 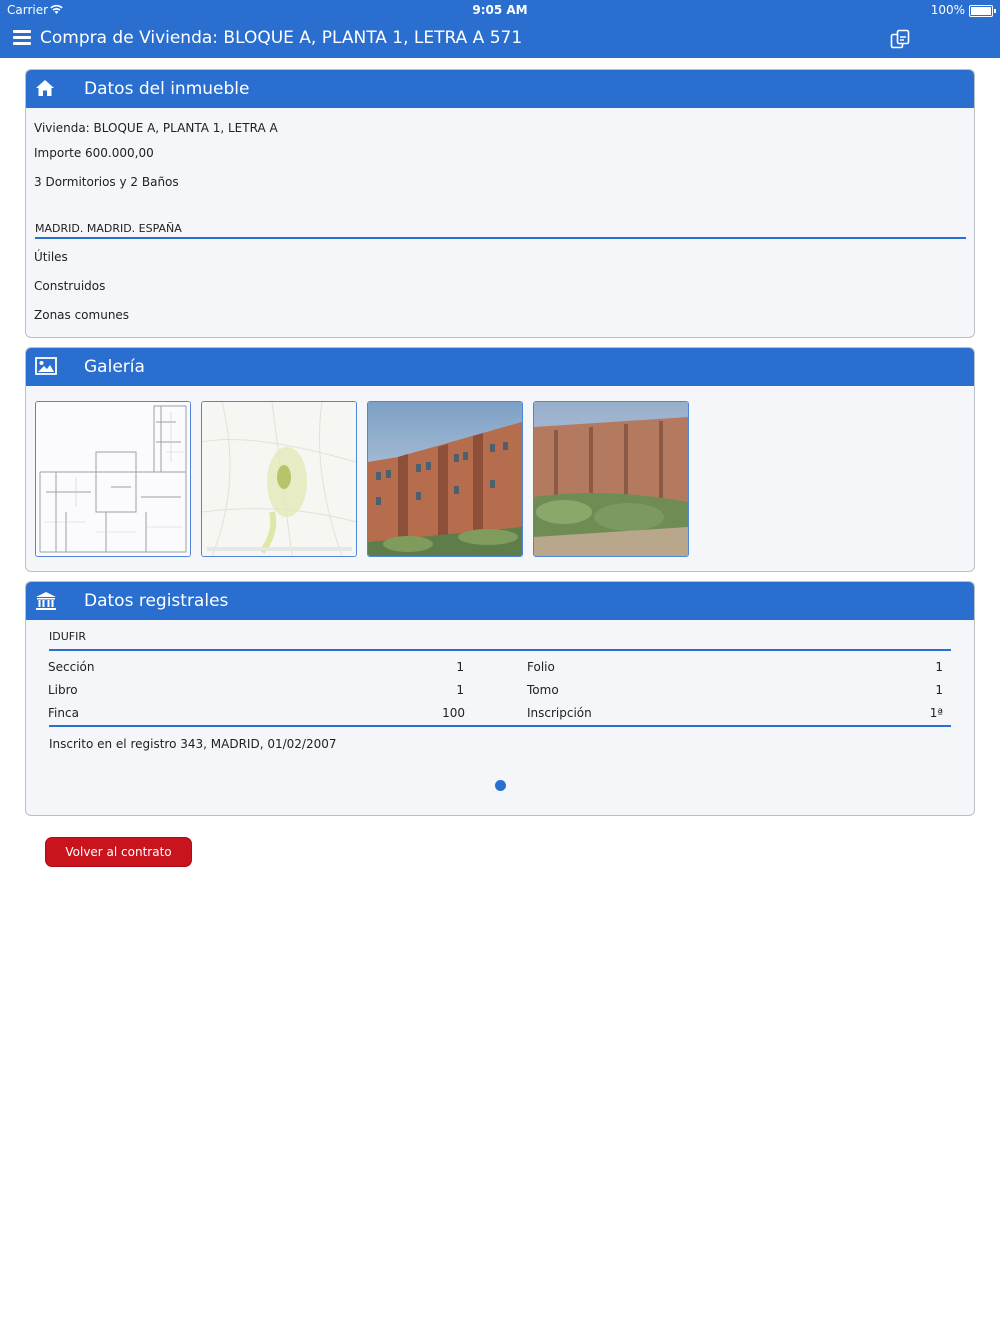 I want to click on importe-text: Importe 600.000,00, so click(x=94, y=153).